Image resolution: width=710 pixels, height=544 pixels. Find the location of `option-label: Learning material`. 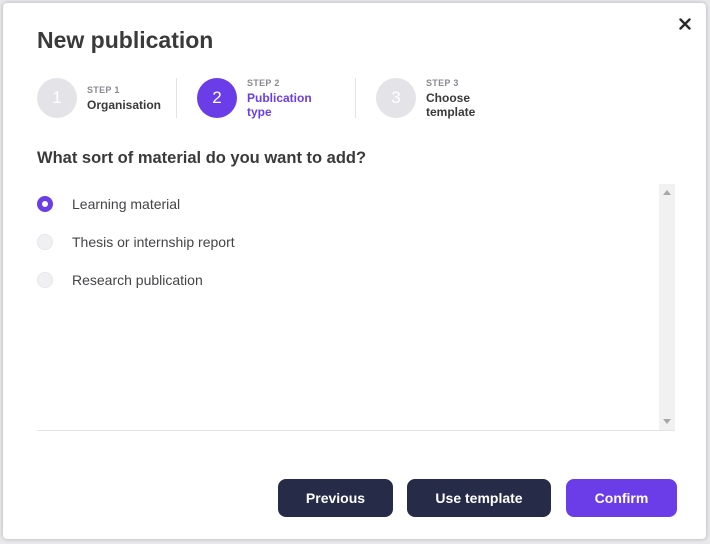

option-label: Learning material is located at coordinates (126, 204).